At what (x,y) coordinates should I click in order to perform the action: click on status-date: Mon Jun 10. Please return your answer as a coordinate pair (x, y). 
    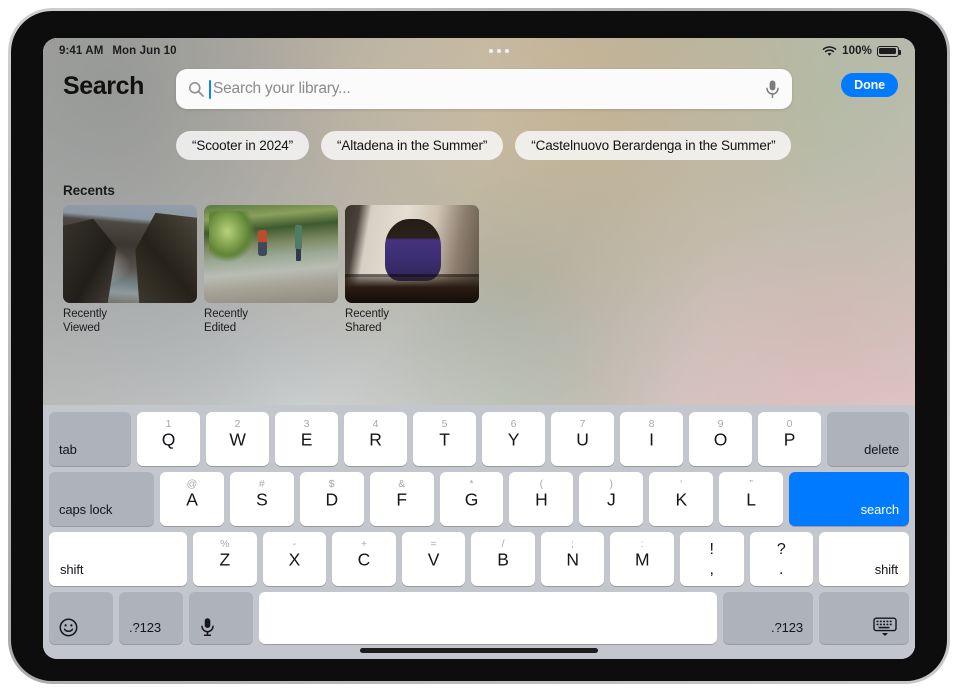
    Looking at the image, I should click on (144, 51).